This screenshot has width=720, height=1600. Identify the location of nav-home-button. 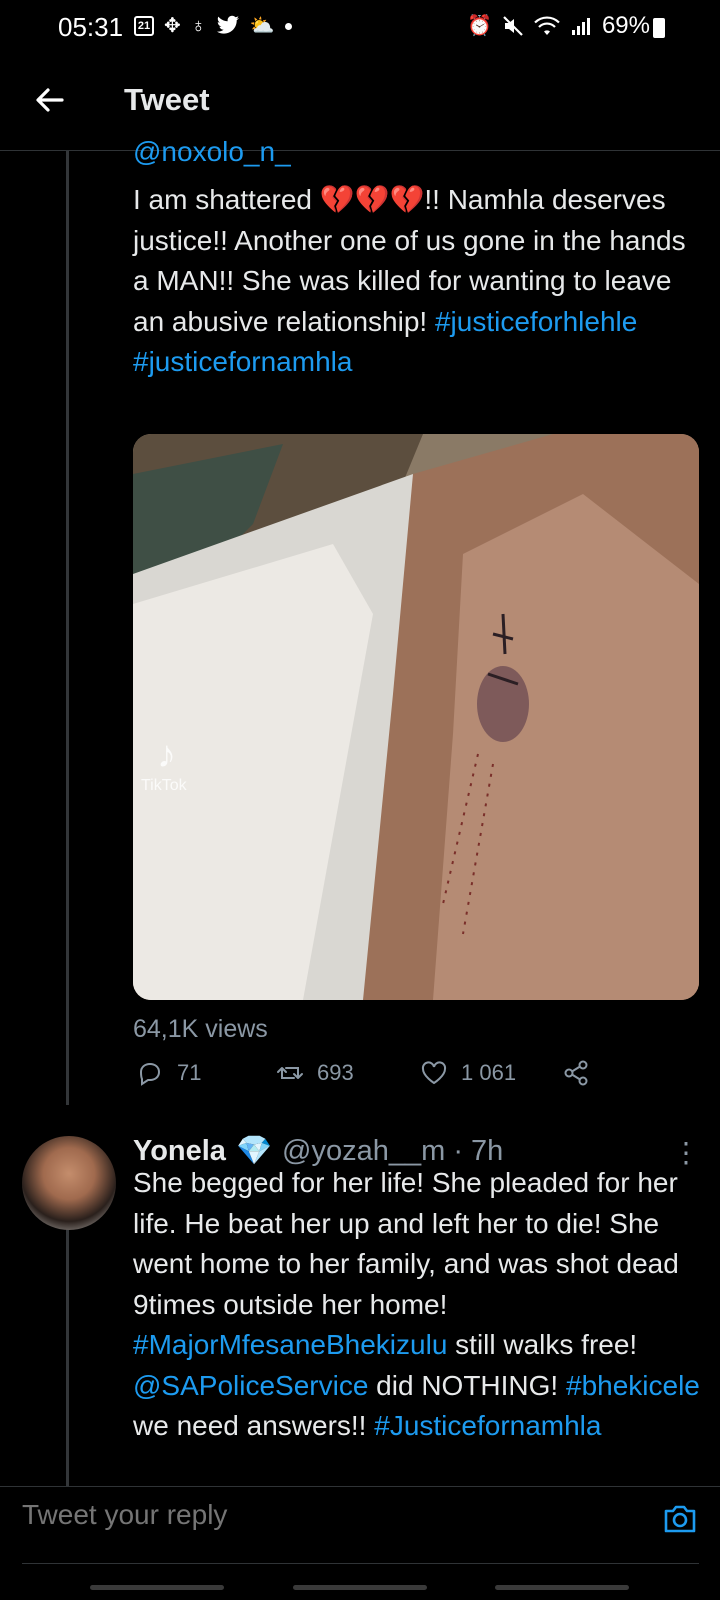
(360, 1587).